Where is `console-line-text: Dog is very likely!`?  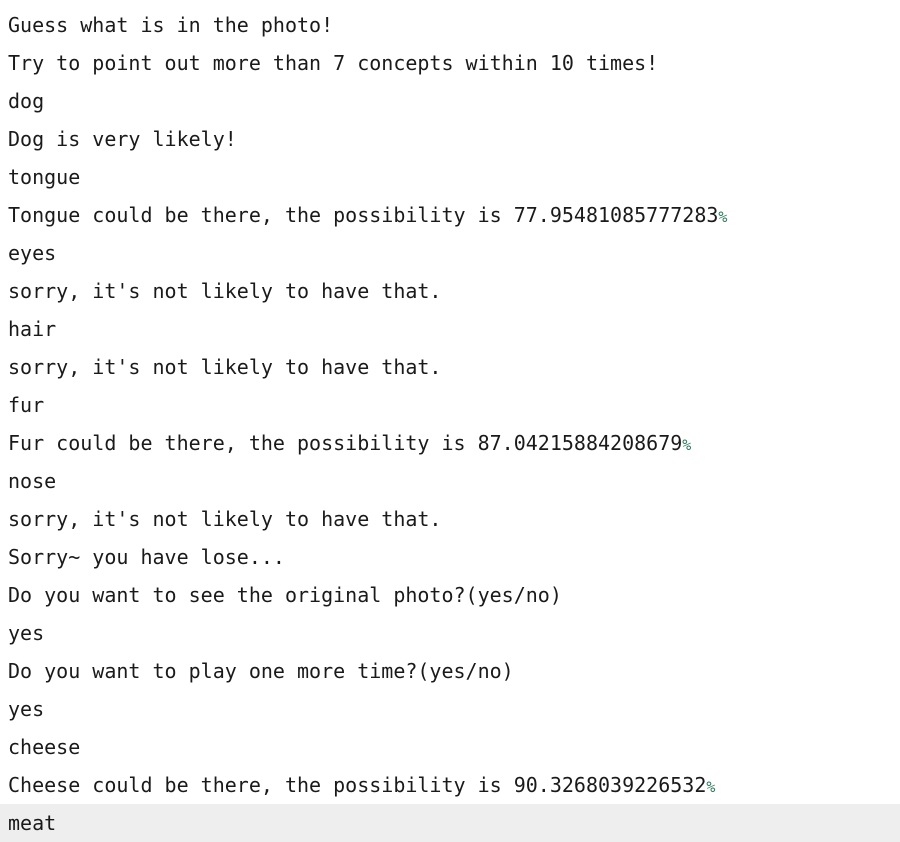
console-line-text: Dog is very likely! is located at coordinates (122, 139).